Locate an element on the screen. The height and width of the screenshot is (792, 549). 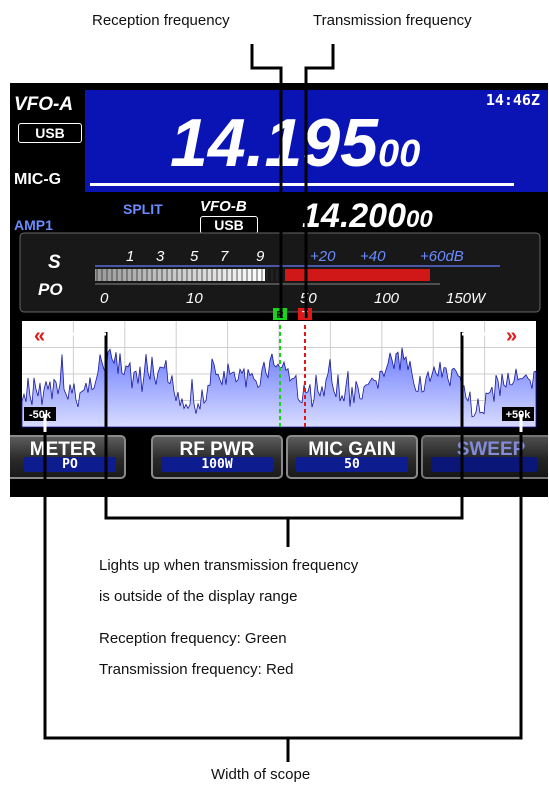
softkey-mic-gain-value: 50 is located at coordinates (352, 464).